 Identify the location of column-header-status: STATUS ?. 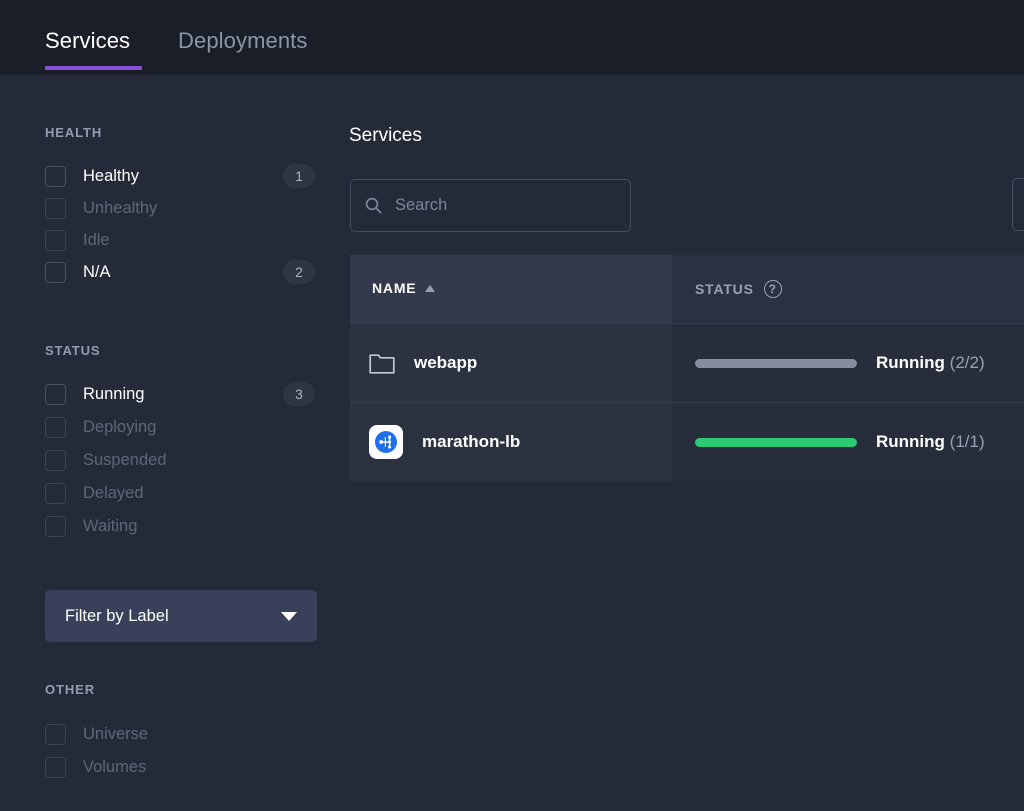
(738, 289).